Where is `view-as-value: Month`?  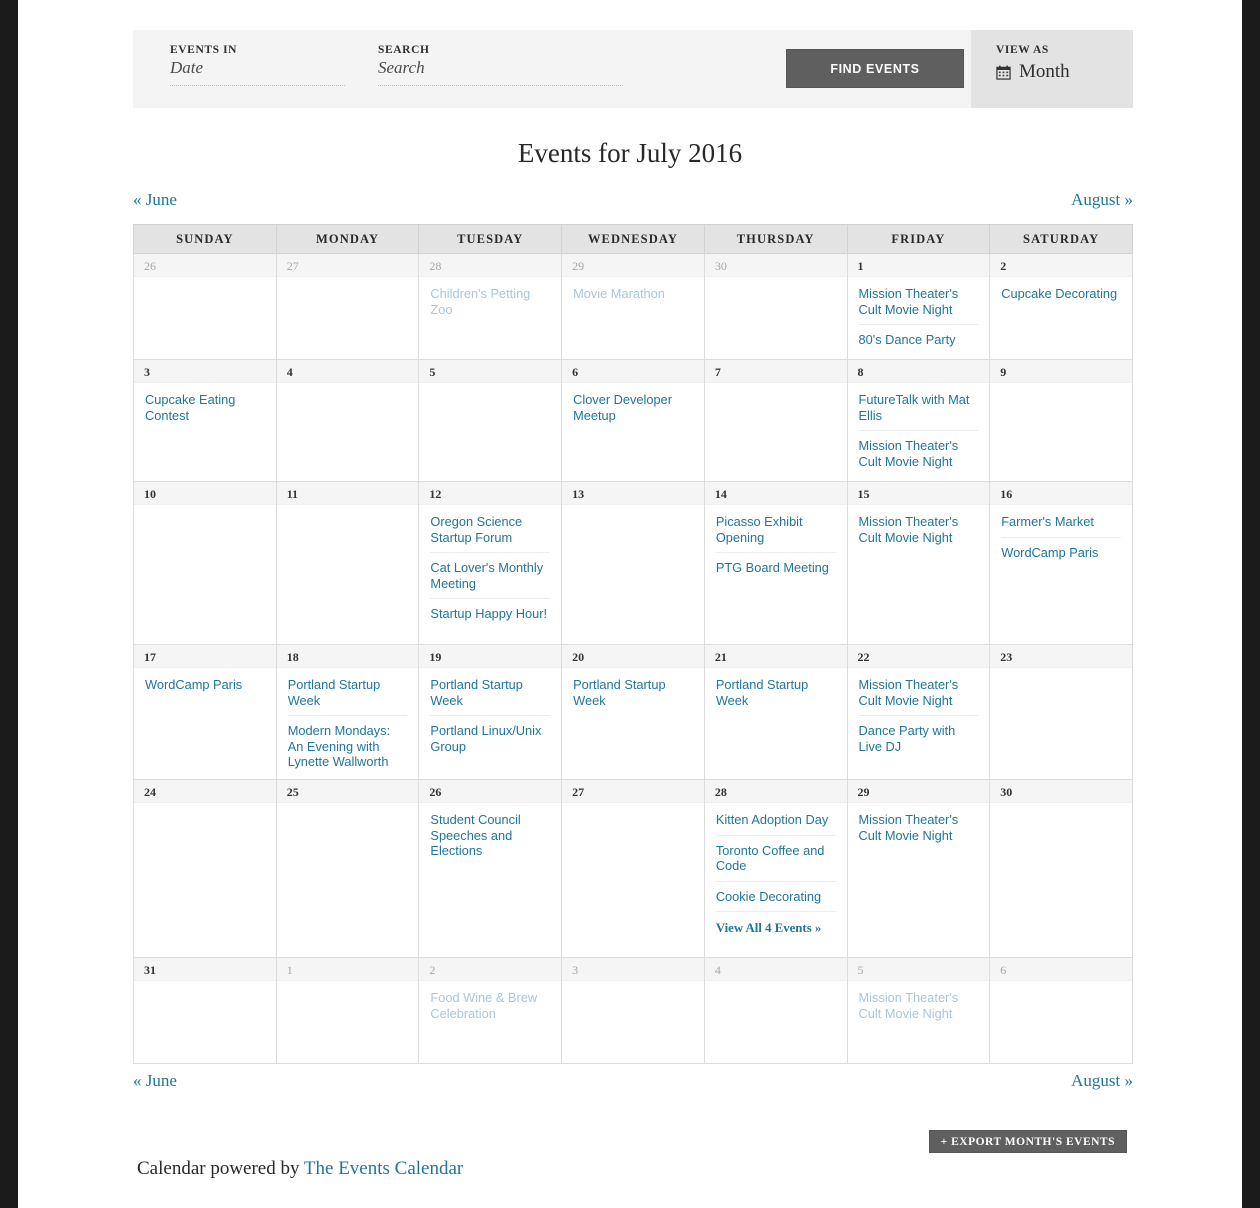
view-as-value: Month is located at coordinates (1064, 72).